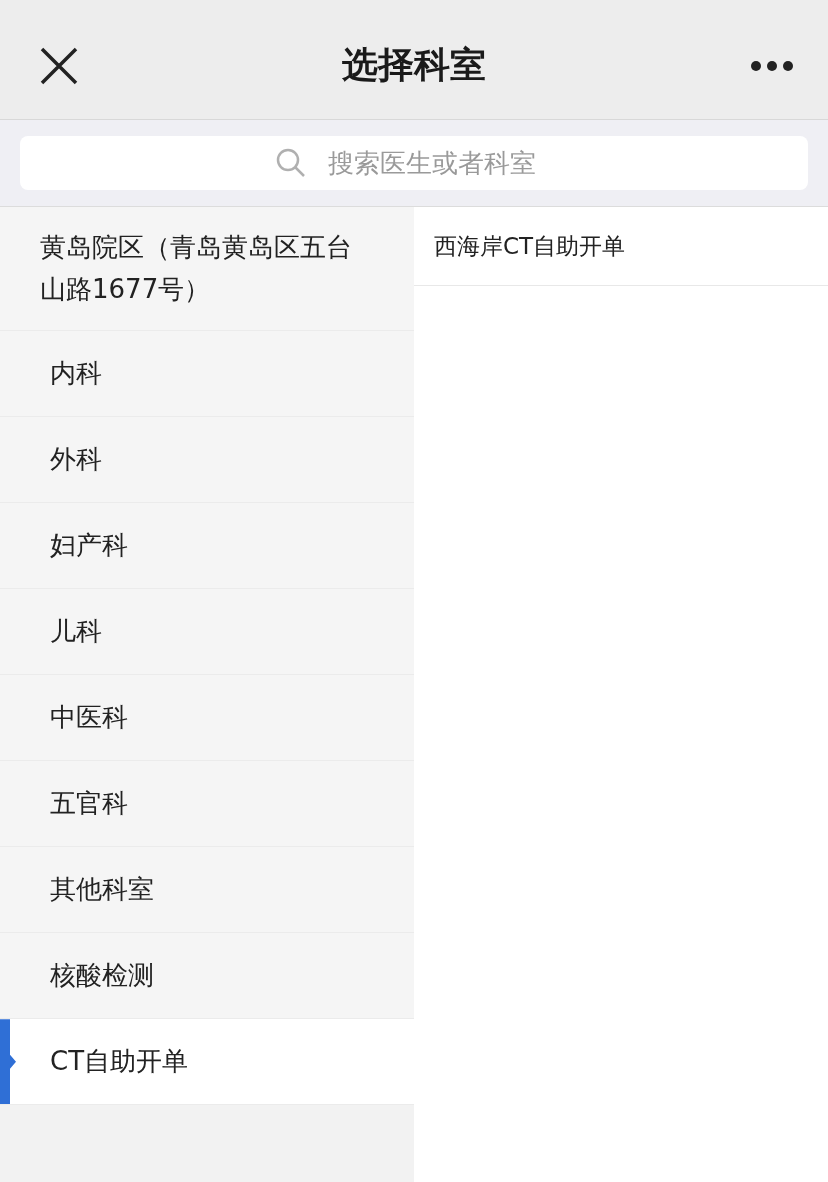 This screenshot has width=828, height=1182. Describe the element at coordinates (414, 65) in the screenshot. I see `page-title: 选择科室` at that location.